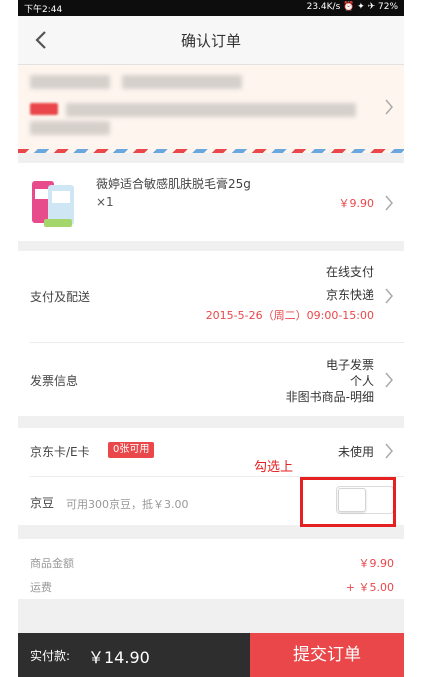 The width and height of the screenshot is (432, 677). Describe the element at coordinates (369, 587) in the screenshot. I see `shipping-value: + ￥5.00` at that location.